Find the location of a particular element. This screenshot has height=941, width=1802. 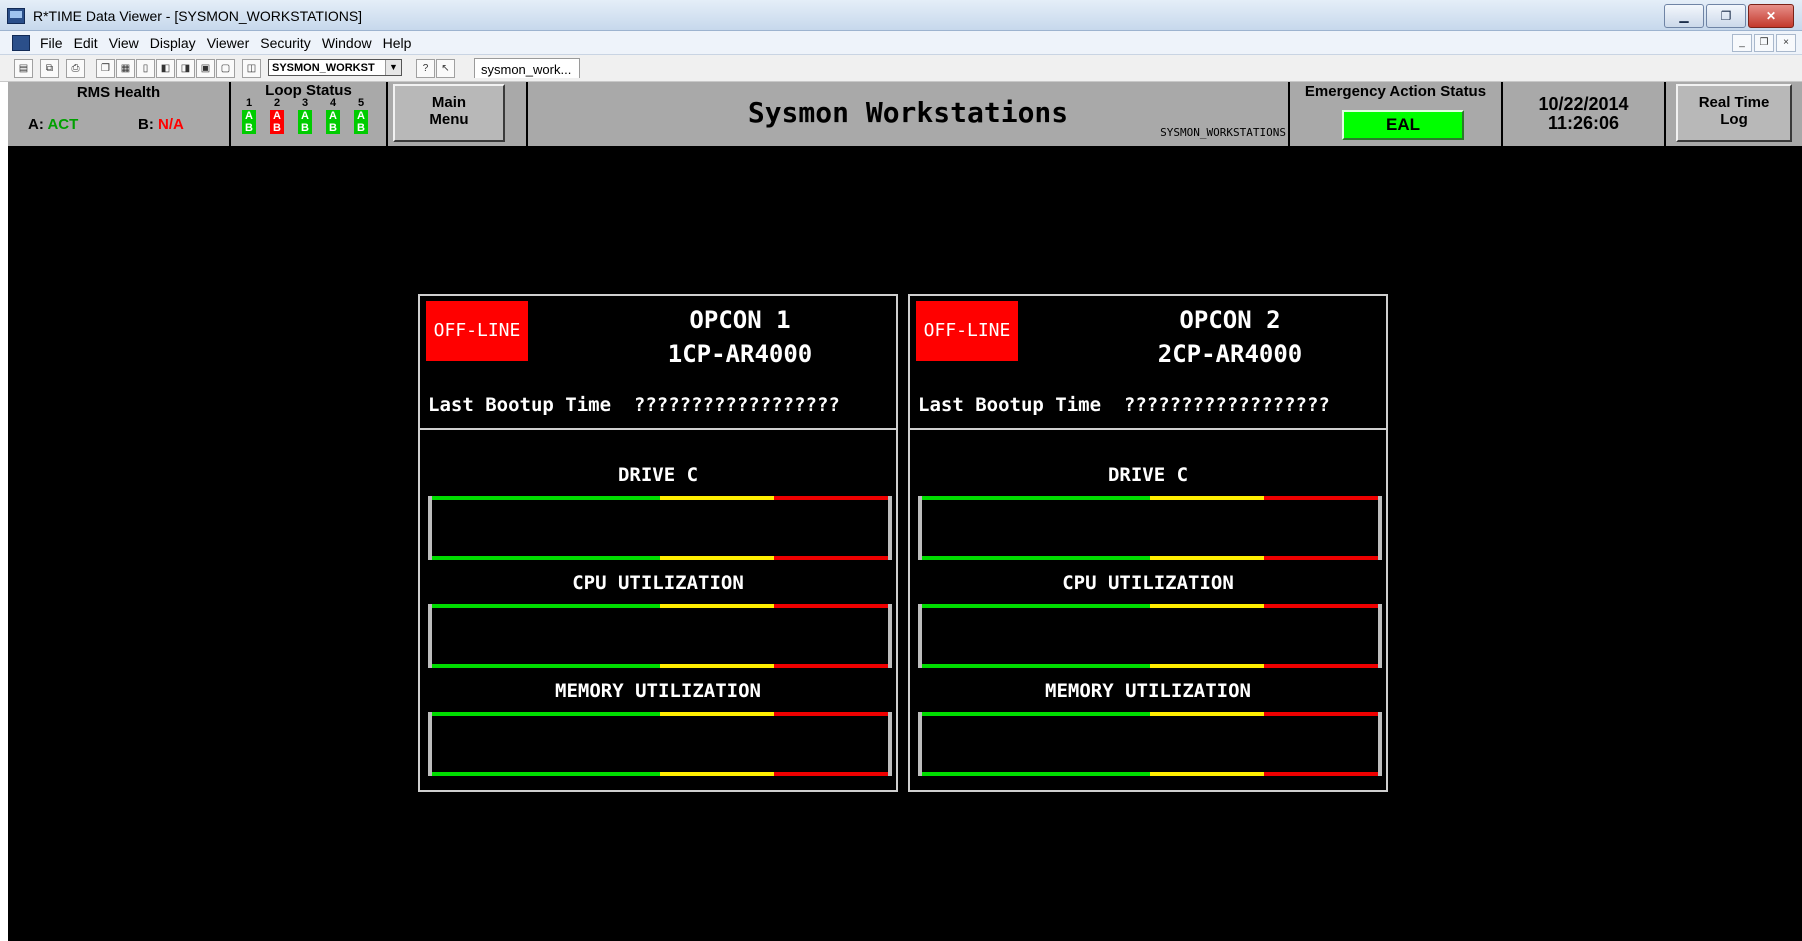

chevron-down-icon: ▼ is located at coordinates (393, 67).